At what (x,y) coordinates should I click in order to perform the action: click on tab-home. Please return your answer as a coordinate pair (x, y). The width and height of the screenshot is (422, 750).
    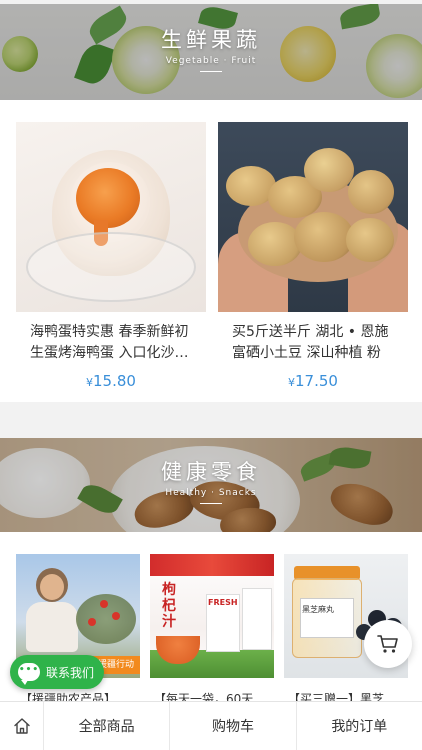
    Looking at the image, I should click on (22, 725).